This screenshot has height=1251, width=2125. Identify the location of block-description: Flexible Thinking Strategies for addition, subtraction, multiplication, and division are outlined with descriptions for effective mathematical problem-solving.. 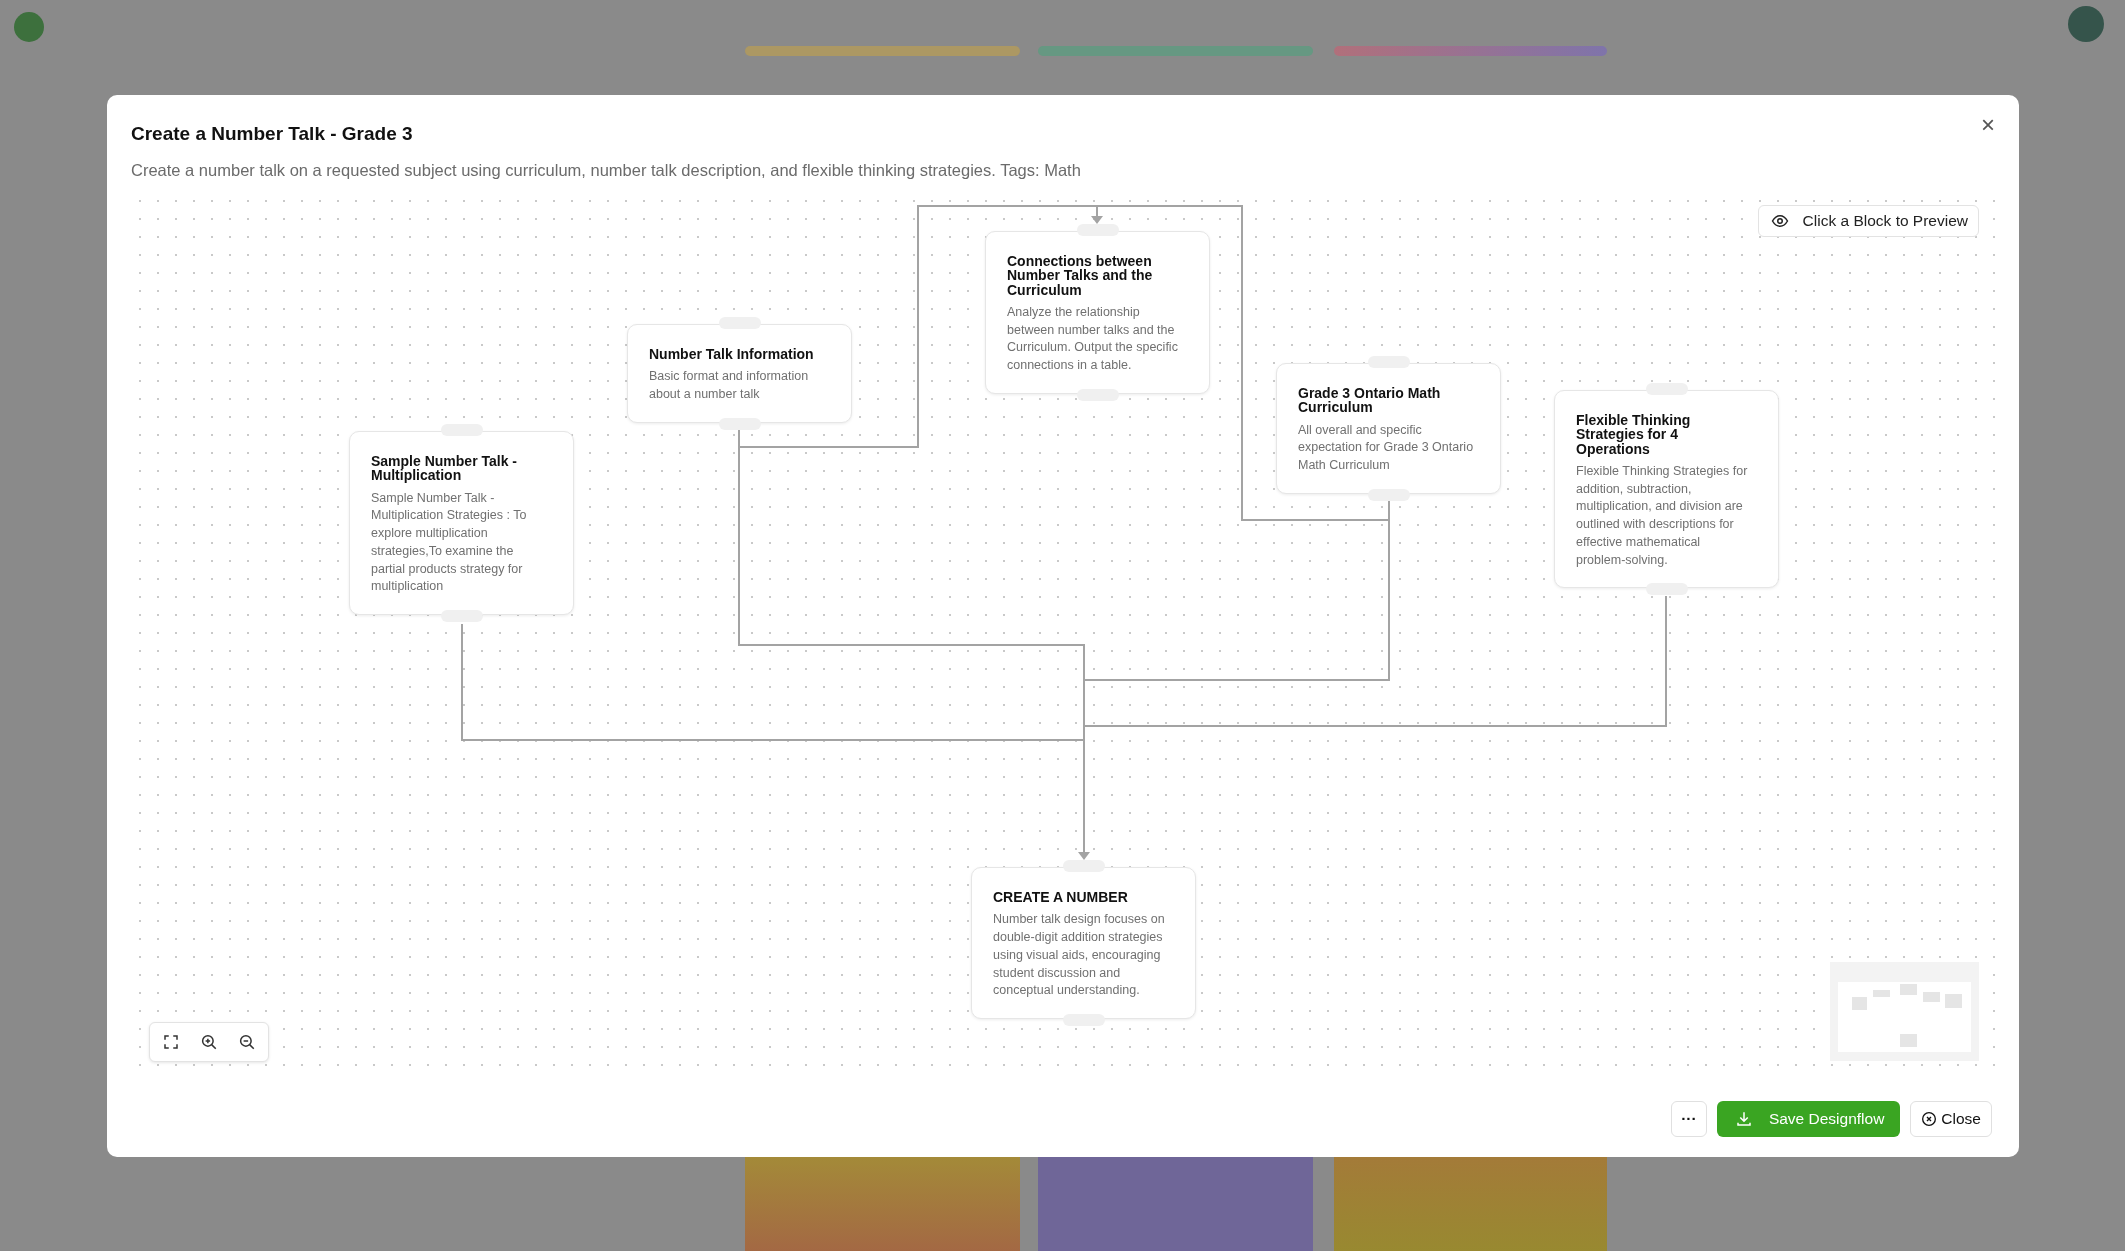
(1662, 515).